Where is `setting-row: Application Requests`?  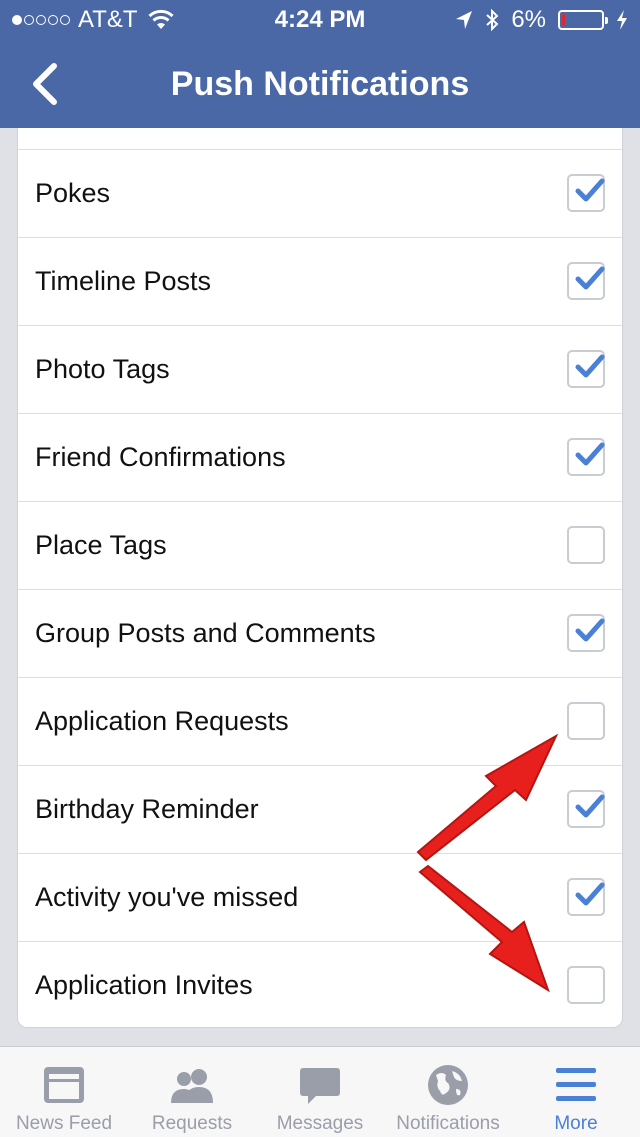 setting-row: Application Requests is located at coordinates (320, 722).